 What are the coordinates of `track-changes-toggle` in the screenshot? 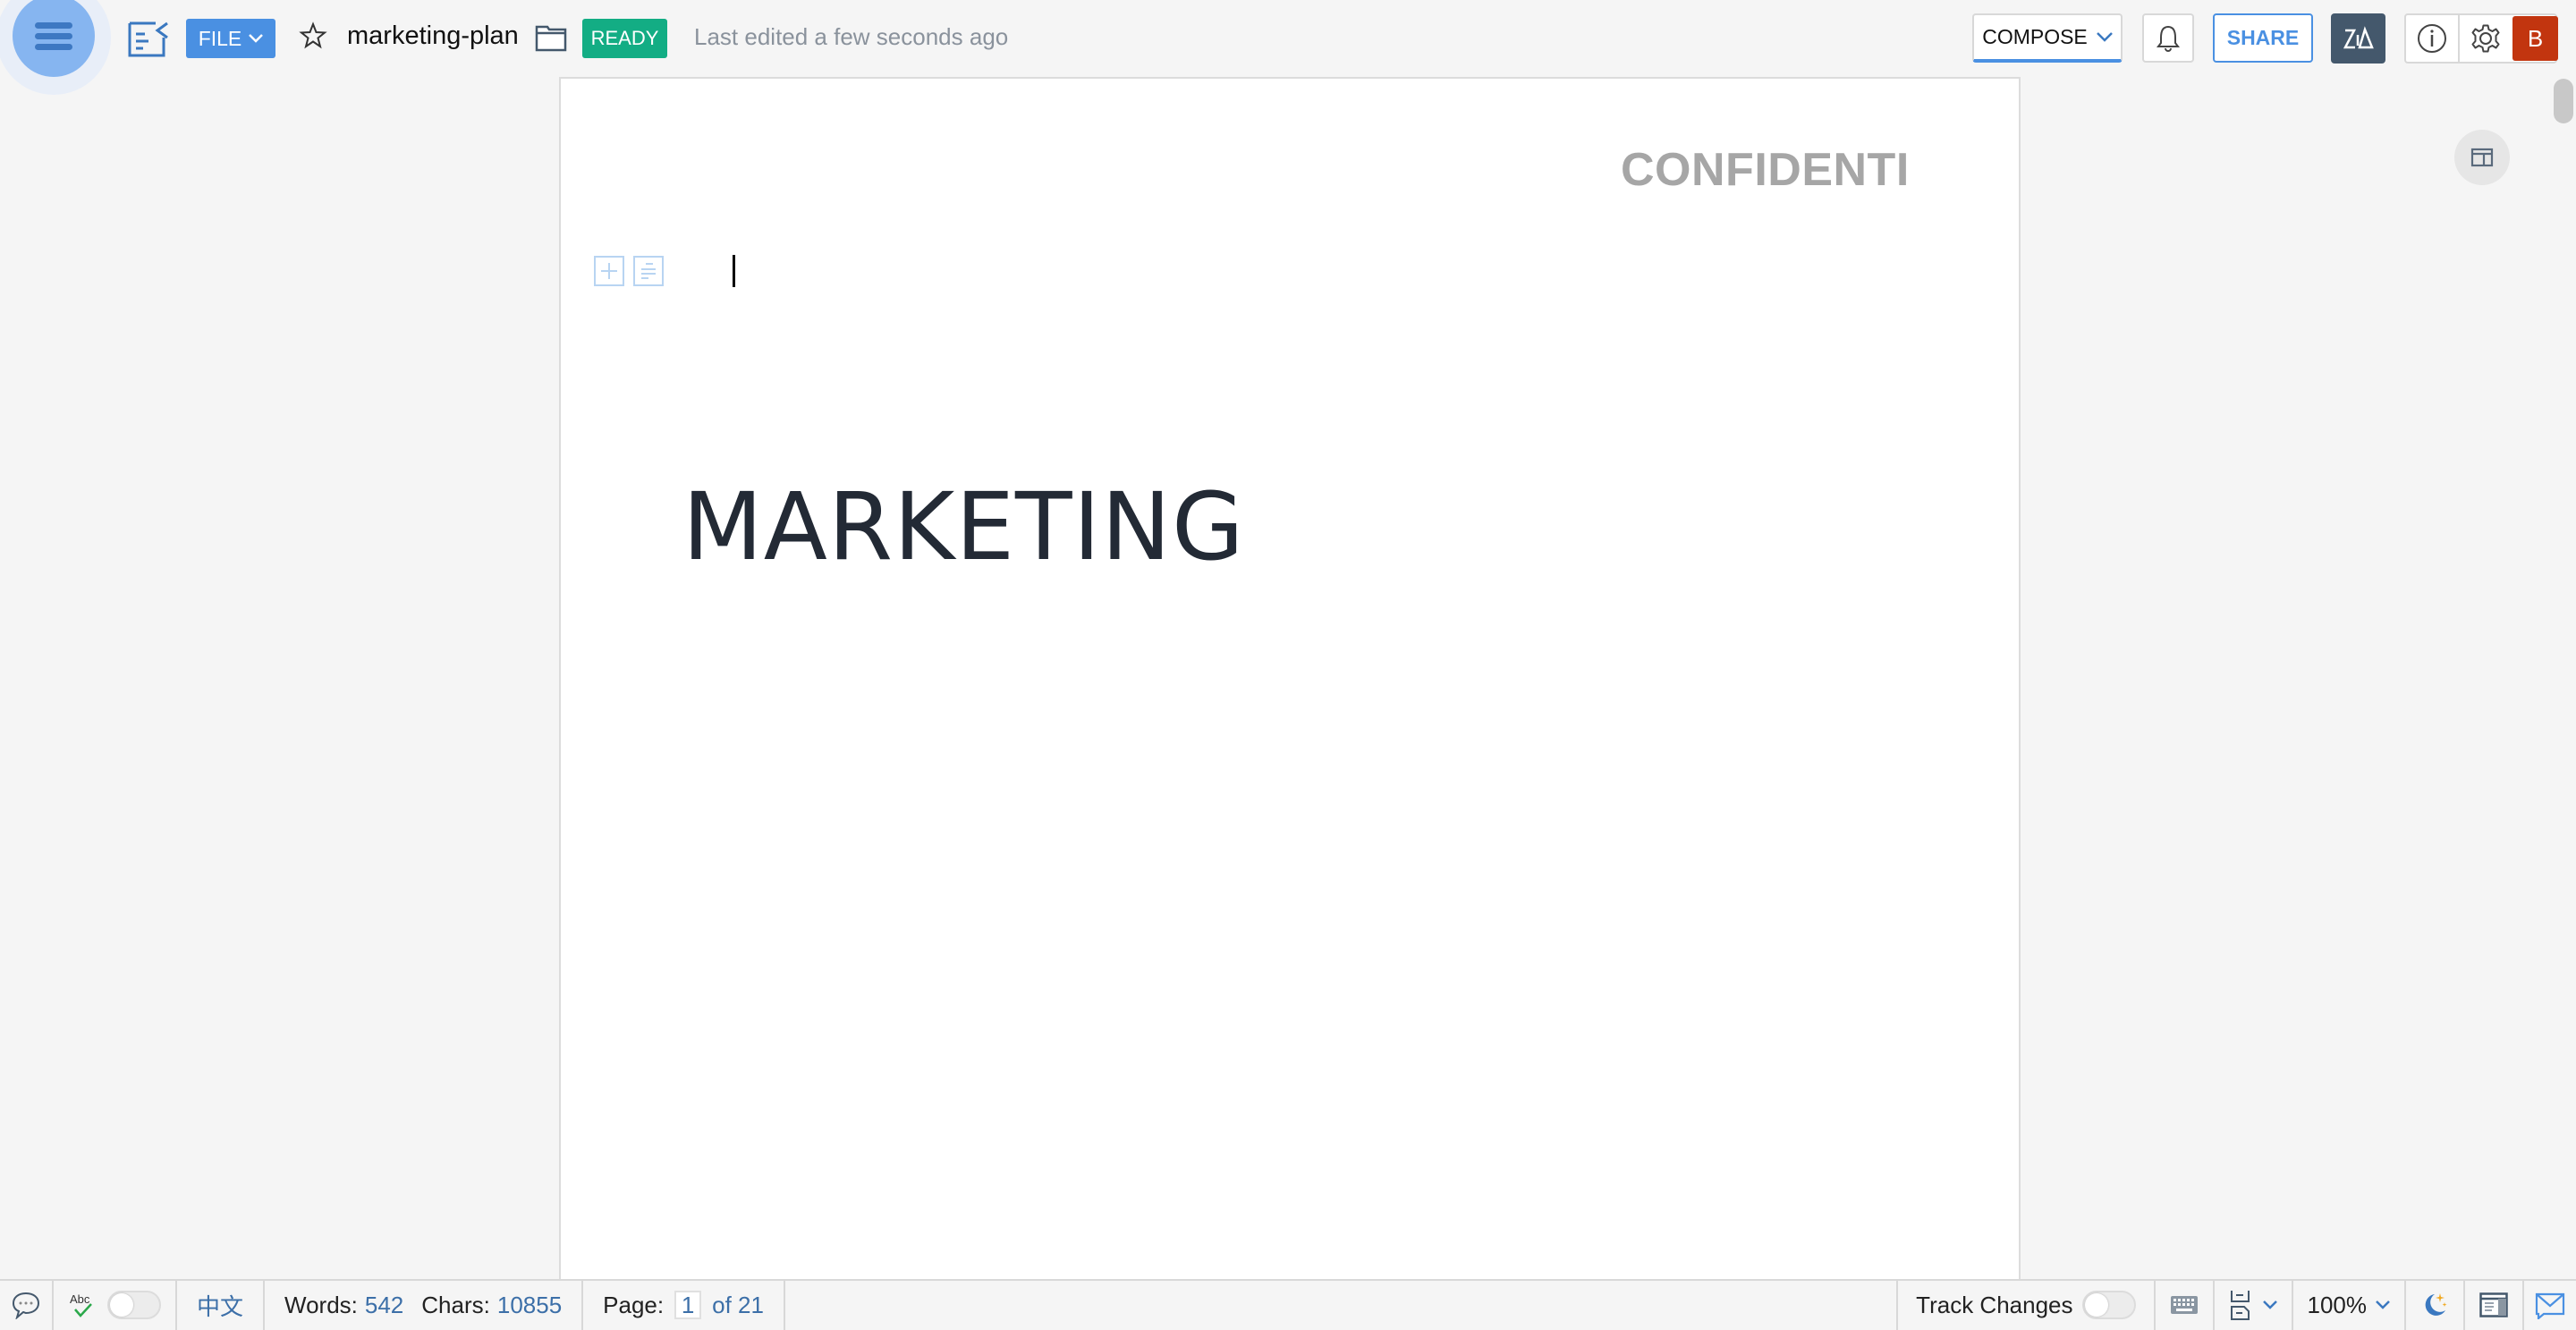 It's located at (2108, 1305).